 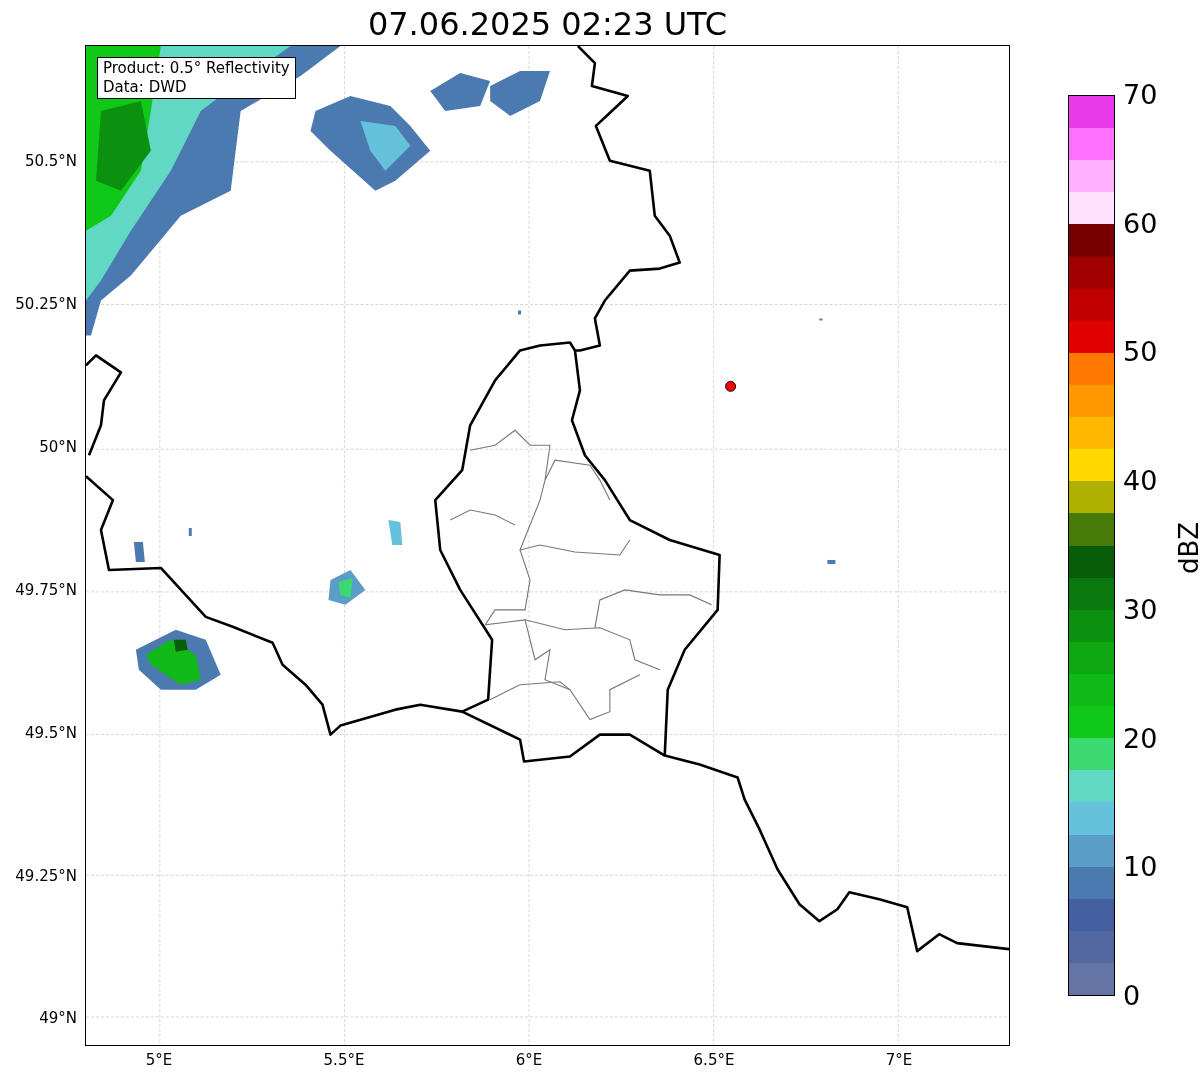 What do you see at coordinates (529, 1060) in the screenshot?
I see `longitude-label: 6°E` at bounding box center [529, 1060].